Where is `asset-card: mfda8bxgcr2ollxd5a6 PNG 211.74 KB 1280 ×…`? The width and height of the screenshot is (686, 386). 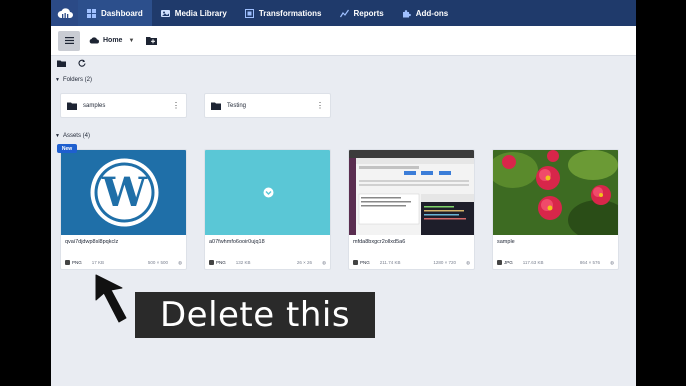
asset-card: mfda8bxgcr2ollxd5a6 PNG 211.74 KB 1280 ×… is located at coordinates (411, 209).